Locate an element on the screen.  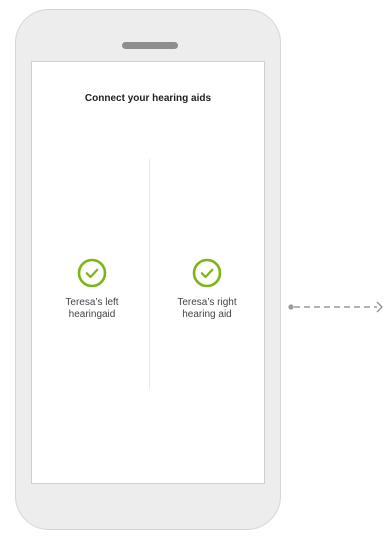
right-hearing-aid-label-line1: Teresa’s right is located at coordinates (207, 302).